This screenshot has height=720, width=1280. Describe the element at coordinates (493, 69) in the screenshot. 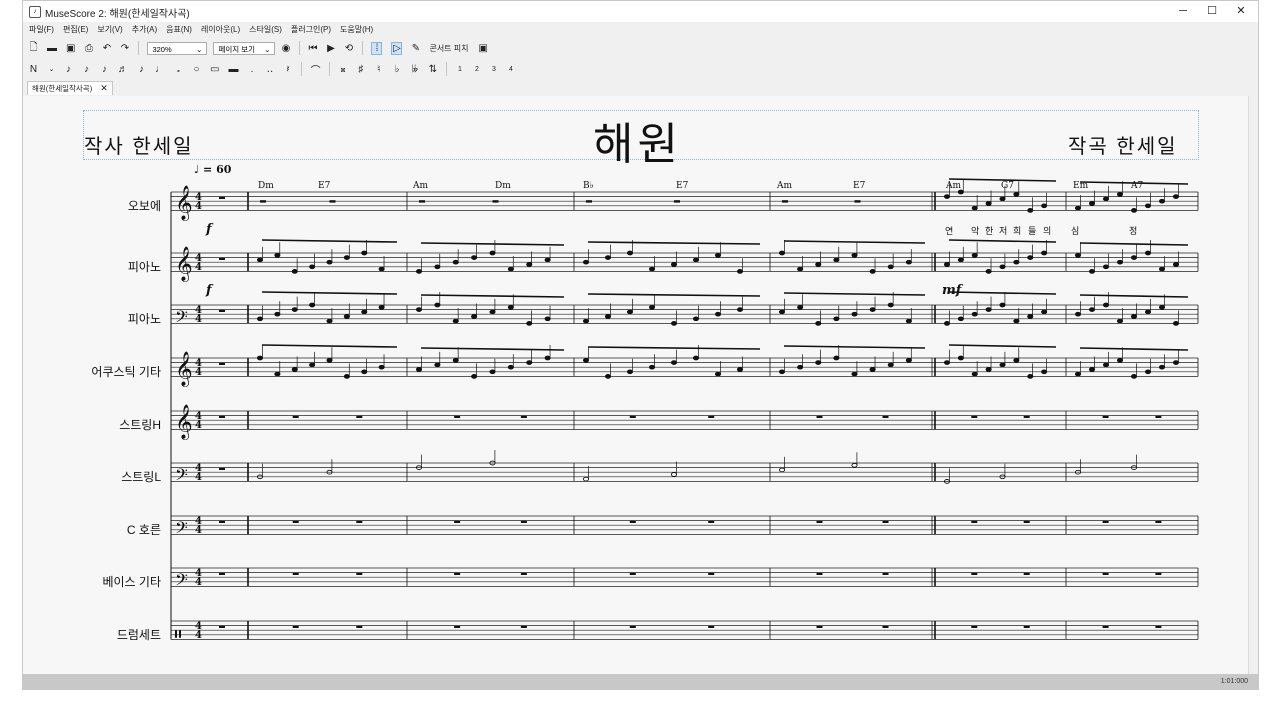

I see `voice-3-button: 3` at that location.